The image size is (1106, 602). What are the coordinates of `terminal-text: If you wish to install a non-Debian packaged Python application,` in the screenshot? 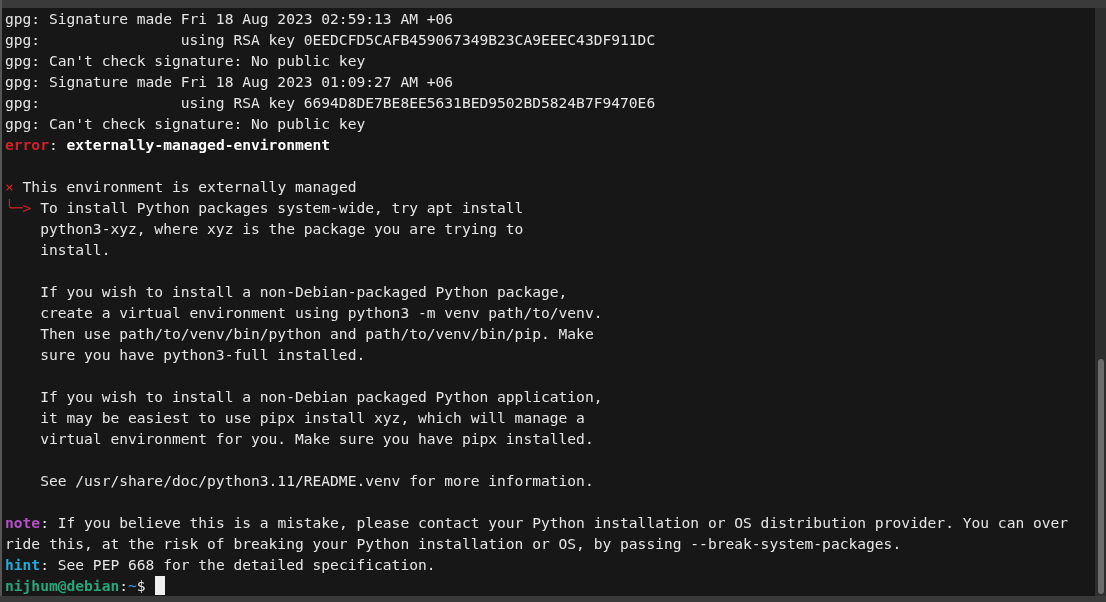 It's located at (321, 397).